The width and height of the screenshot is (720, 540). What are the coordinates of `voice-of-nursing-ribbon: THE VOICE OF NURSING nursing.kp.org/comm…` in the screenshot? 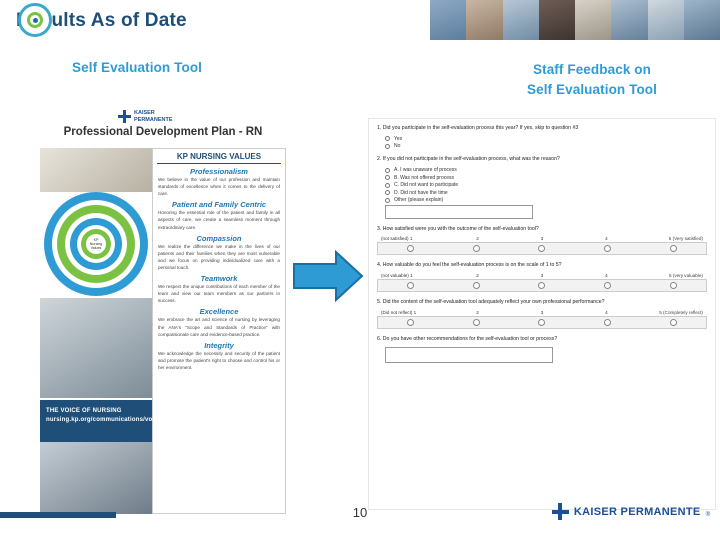 It's located at (100, 421).